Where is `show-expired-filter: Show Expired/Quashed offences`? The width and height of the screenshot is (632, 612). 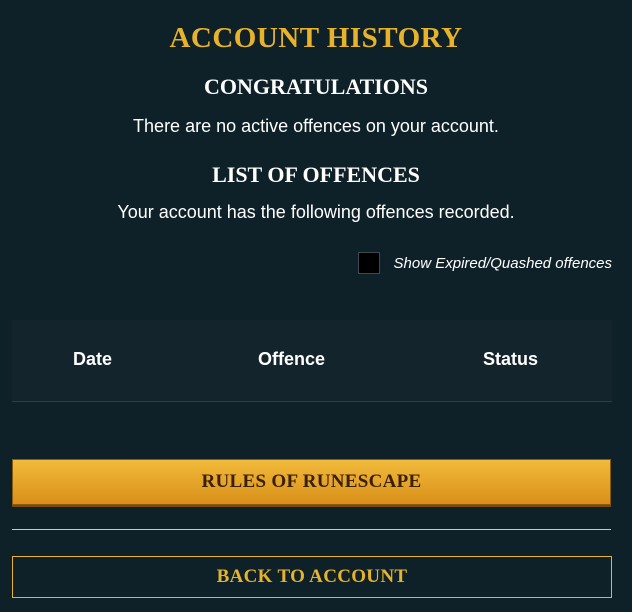
show-expired-filter: Show Expired/Quashed offences is located at coordinates (484, 263).